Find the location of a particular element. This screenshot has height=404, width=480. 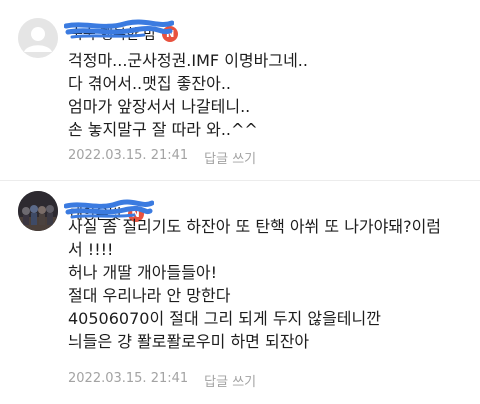

comment-line: 다 겪어서..맷집 좋잔아.. is located at coordinates (149, 83).